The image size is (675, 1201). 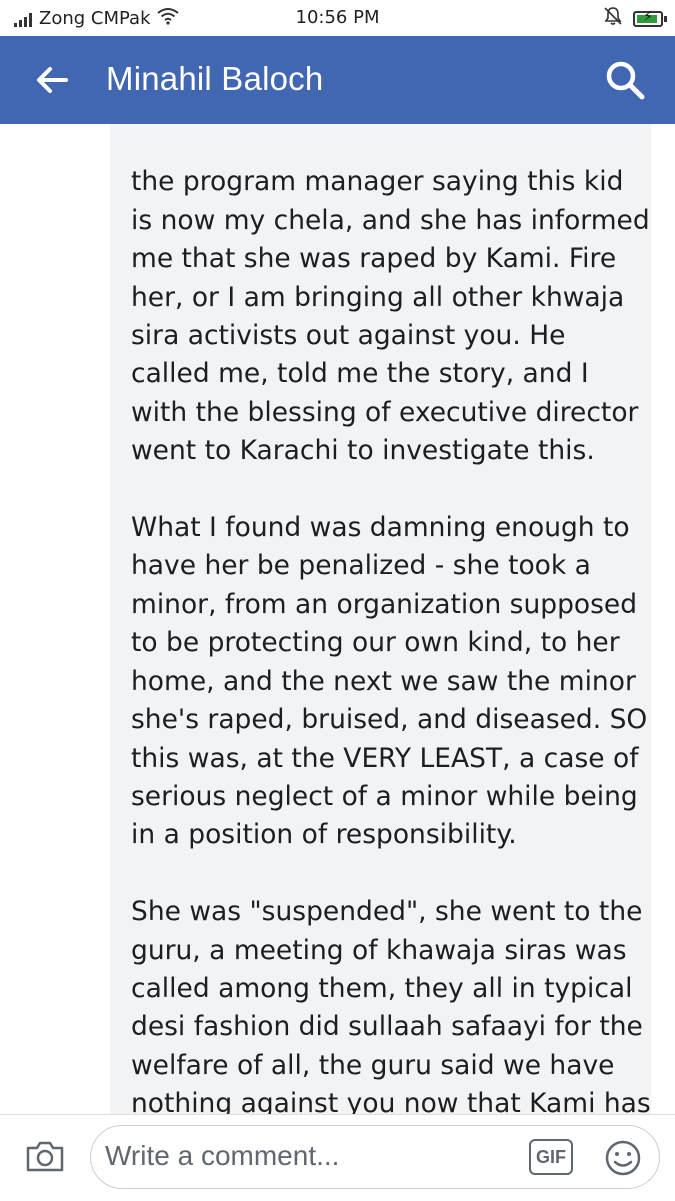 I want to click on emoji-icon, so click(x=623, y=1158).